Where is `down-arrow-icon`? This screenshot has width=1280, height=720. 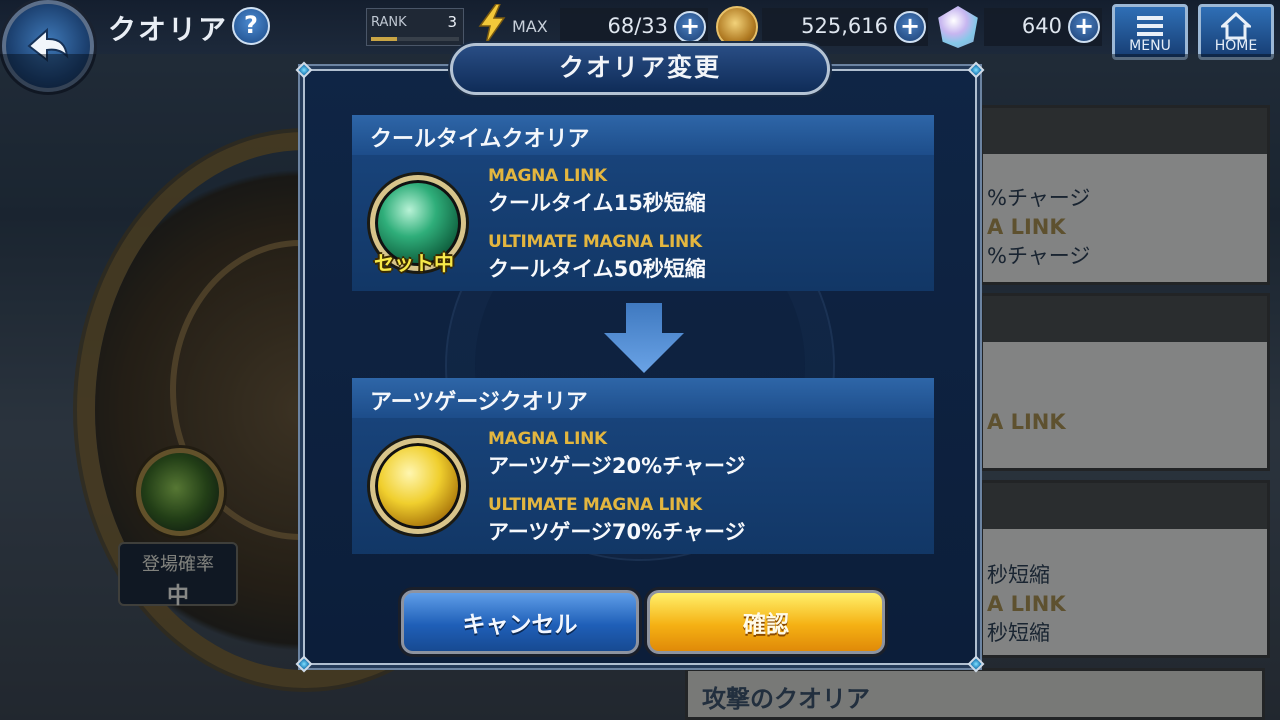 down-arrow-icon is located at coordinates (644, 338).